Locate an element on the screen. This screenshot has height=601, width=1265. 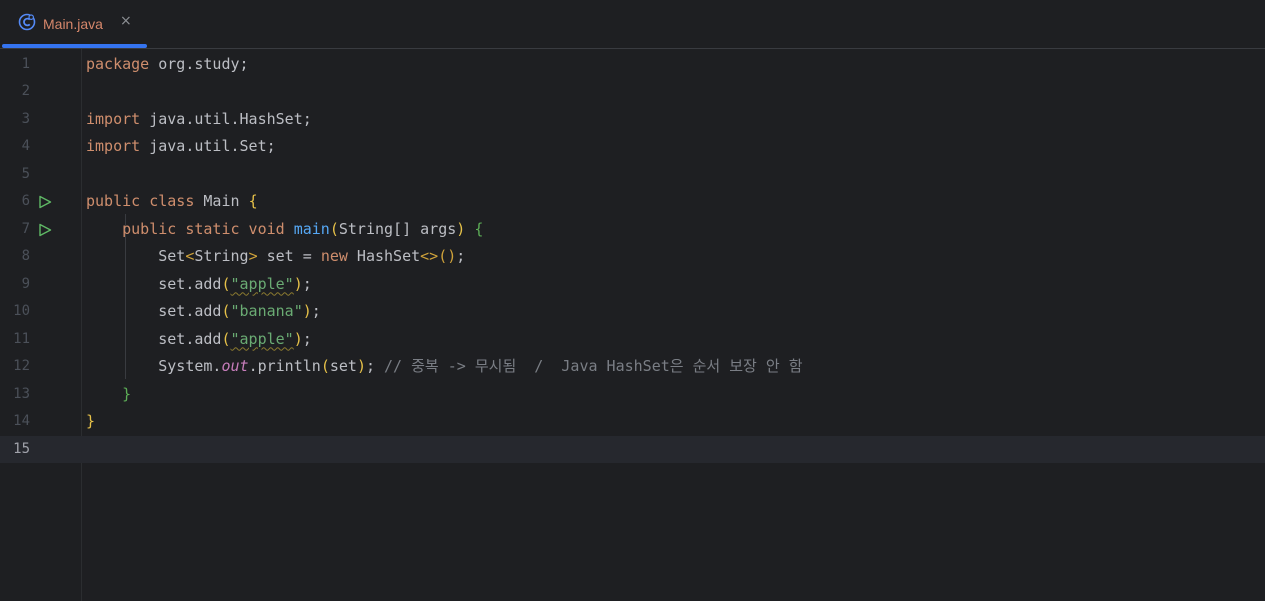
line-number: 15 is located at coordinates (21, 448).